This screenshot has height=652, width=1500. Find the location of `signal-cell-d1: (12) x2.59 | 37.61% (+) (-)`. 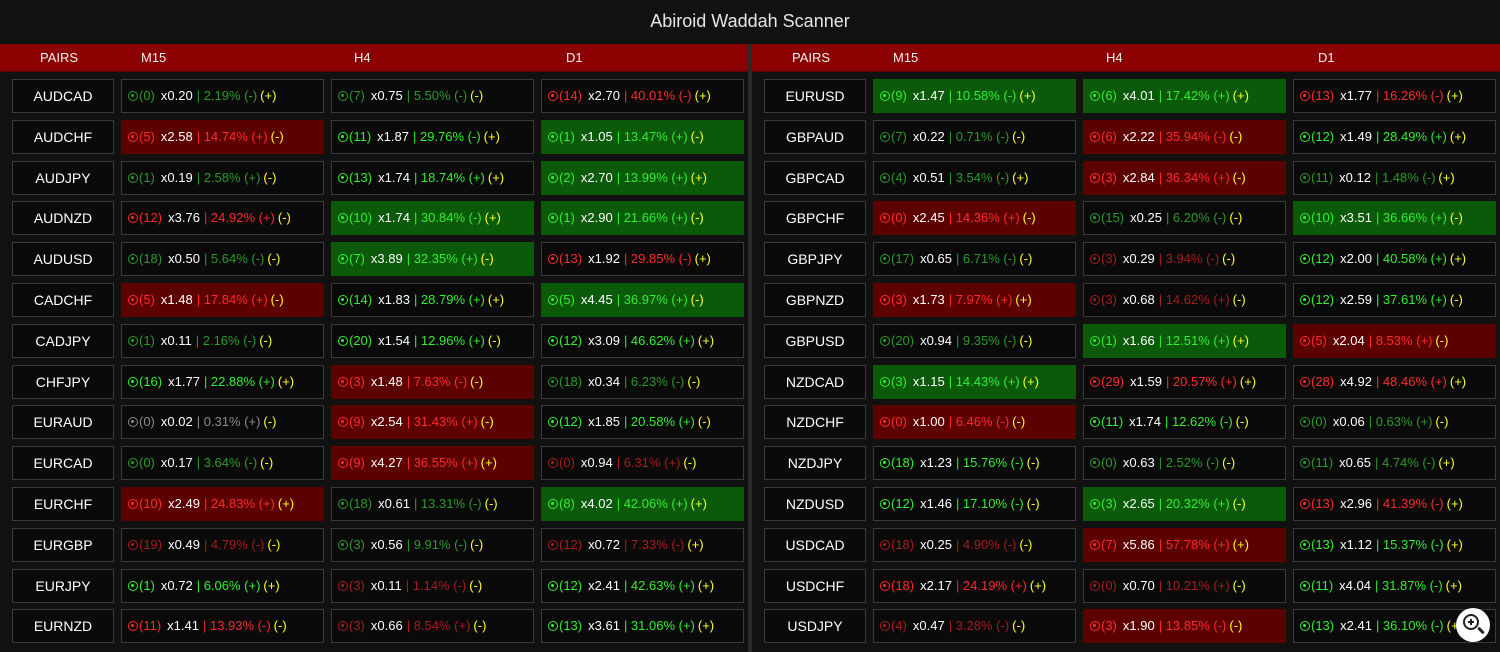

signal-cell-d1: (12) x2.59 | 37.61% (+) (-) is located at coordinates (1394, 300).